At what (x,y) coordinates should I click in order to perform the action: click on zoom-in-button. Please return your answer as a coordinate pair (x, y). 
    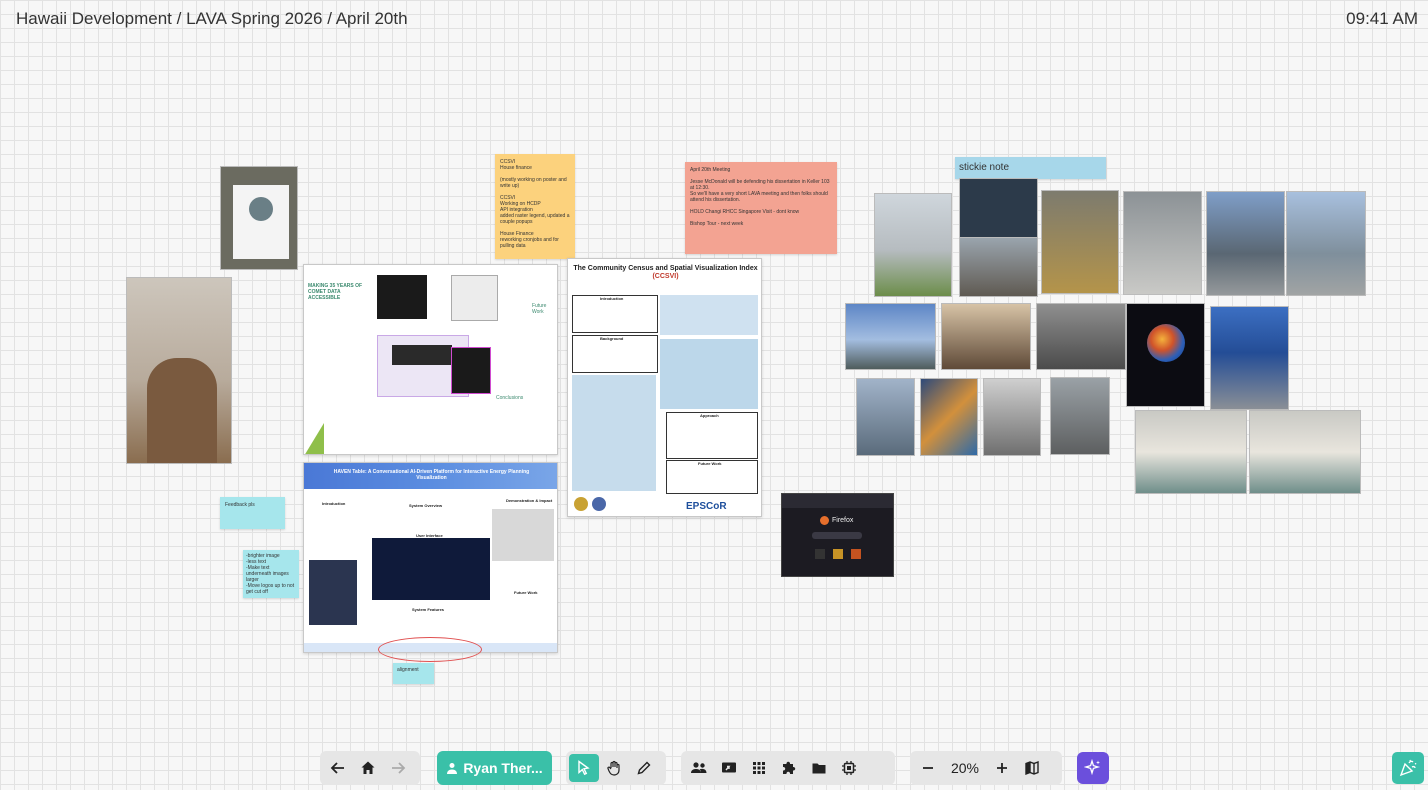
    Looking at the image, I should click on (1002, 768).